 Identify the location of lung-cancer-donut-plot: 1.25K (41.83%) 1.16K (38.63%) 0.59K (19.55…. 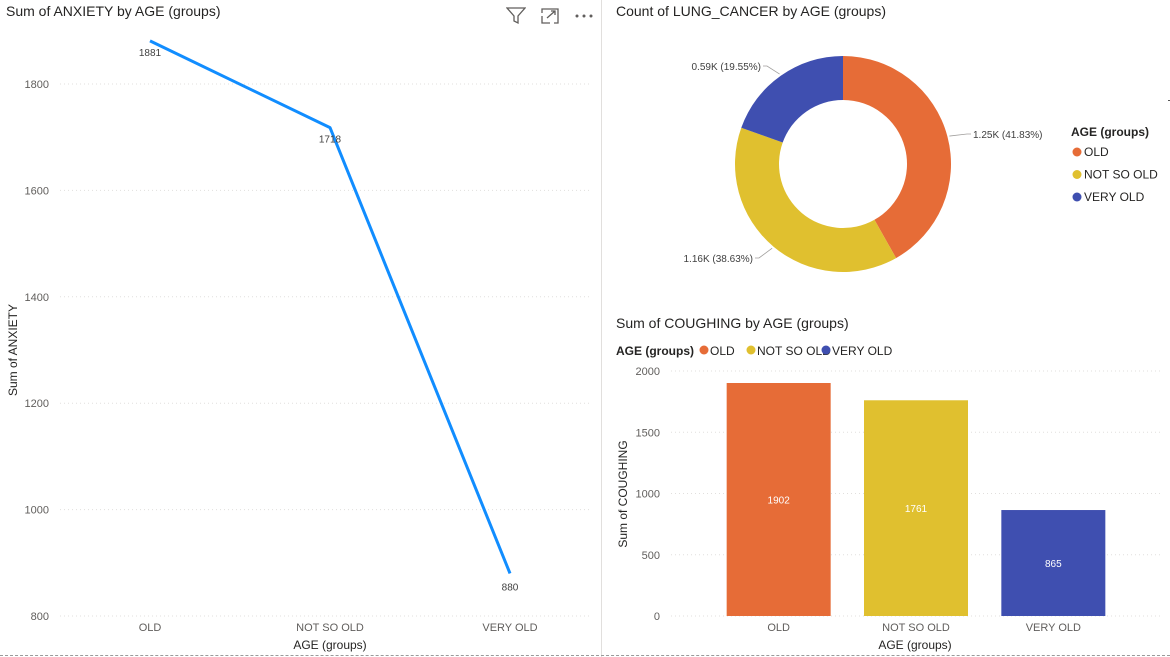
(921, 163).